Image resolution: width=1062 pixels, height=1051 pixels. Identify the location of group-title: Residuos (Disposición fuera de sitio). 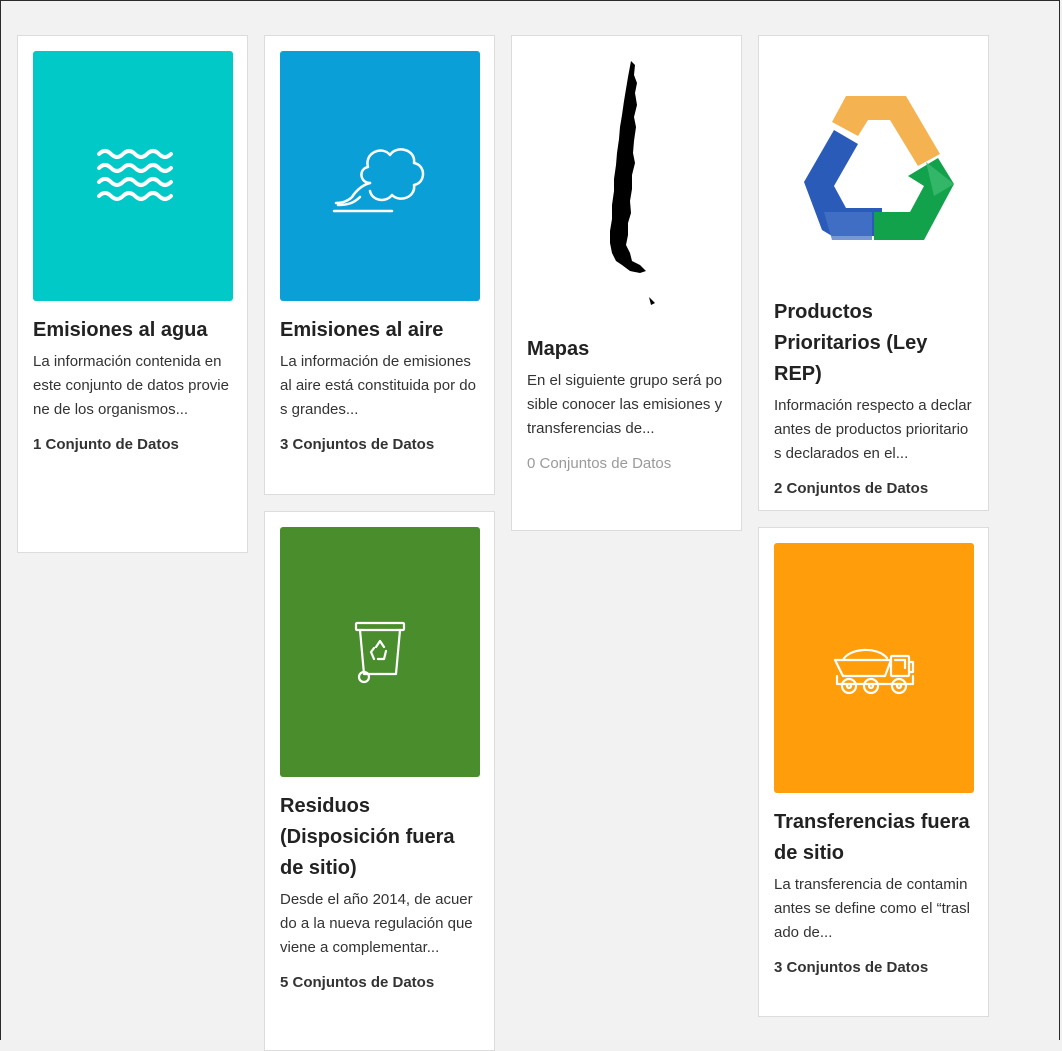
(380, 837).